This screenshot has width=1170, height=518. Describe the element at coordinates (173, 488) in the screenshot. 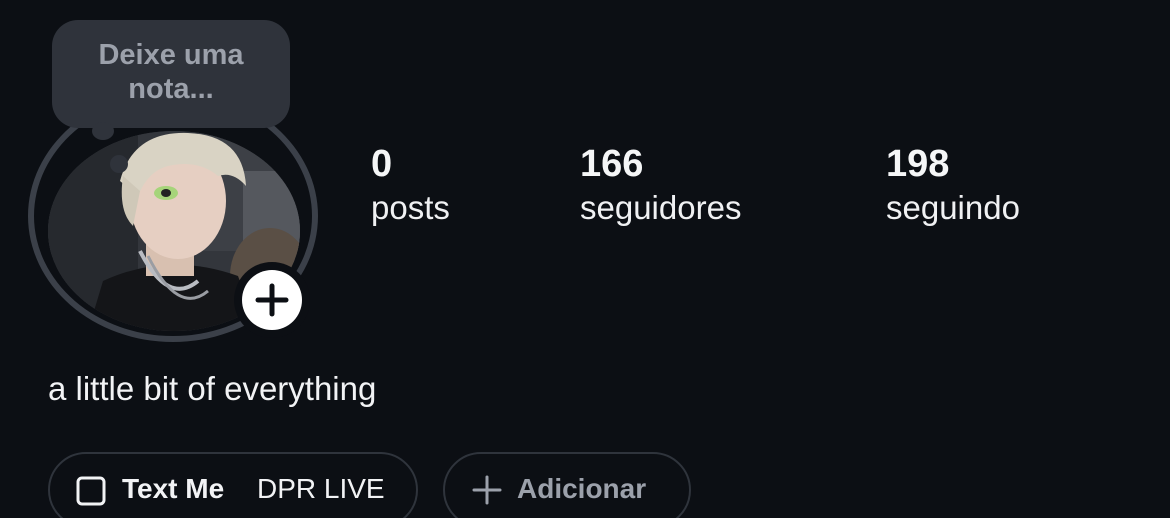

I see `link-button-title: Text Me` at that location.